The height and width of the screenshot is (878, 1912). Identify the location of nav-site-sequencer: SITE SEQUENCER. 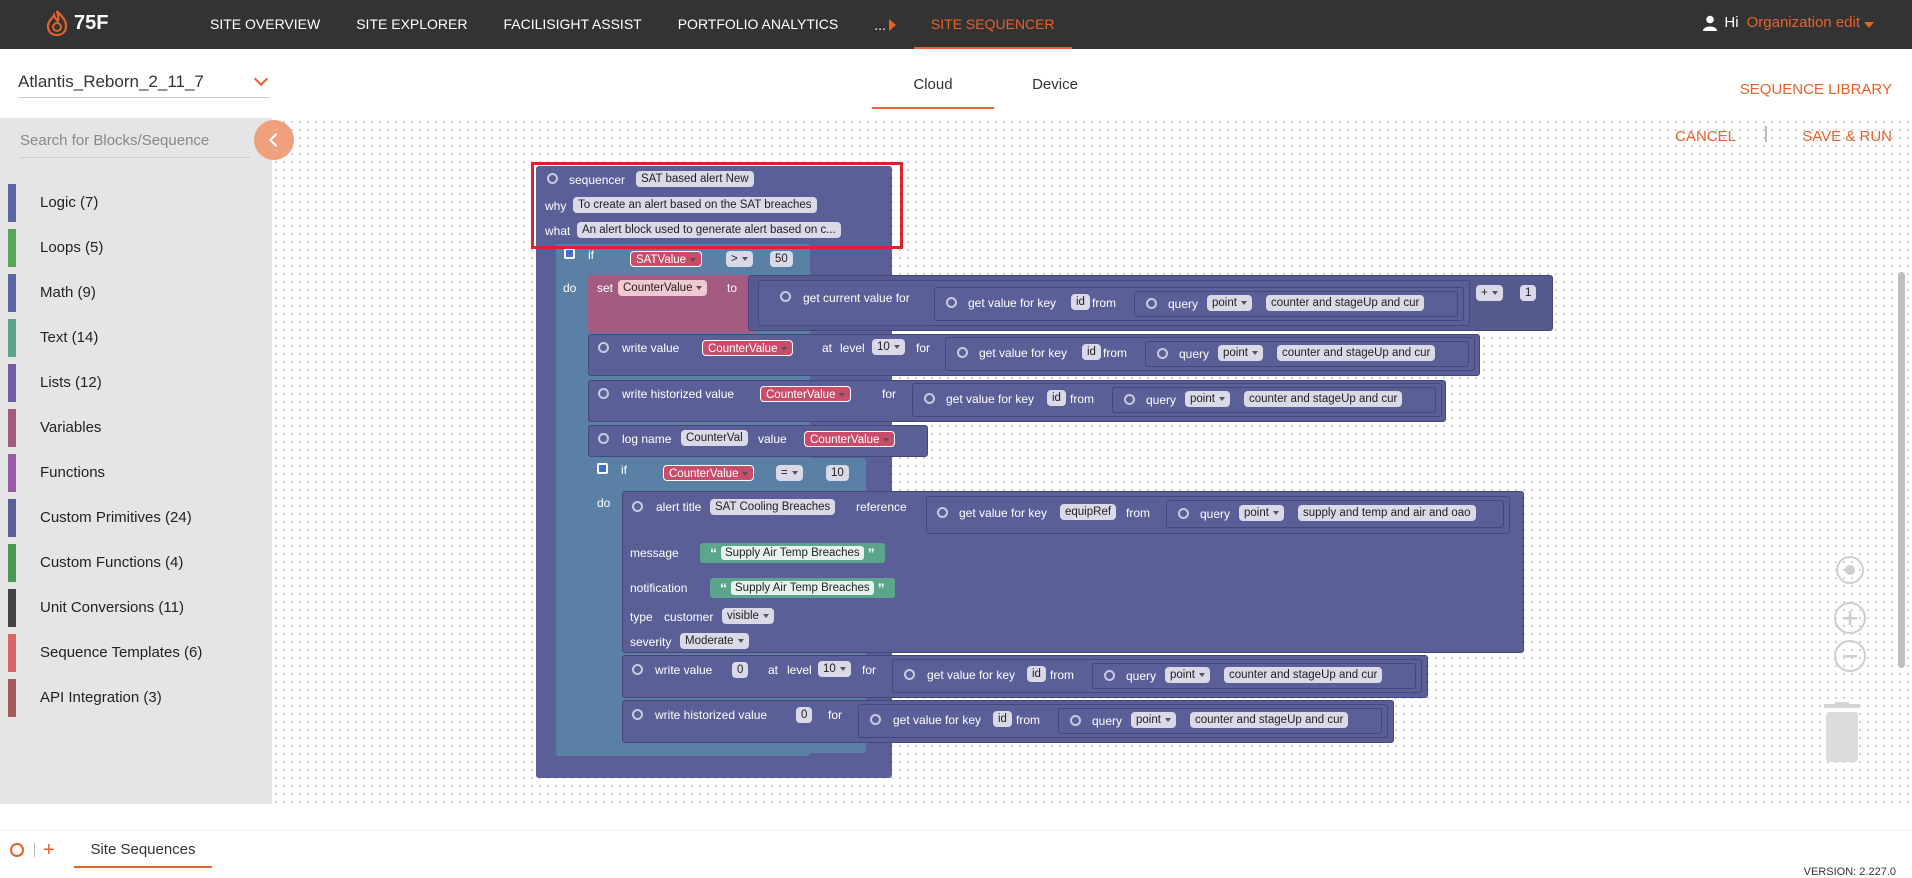
(992, 24).